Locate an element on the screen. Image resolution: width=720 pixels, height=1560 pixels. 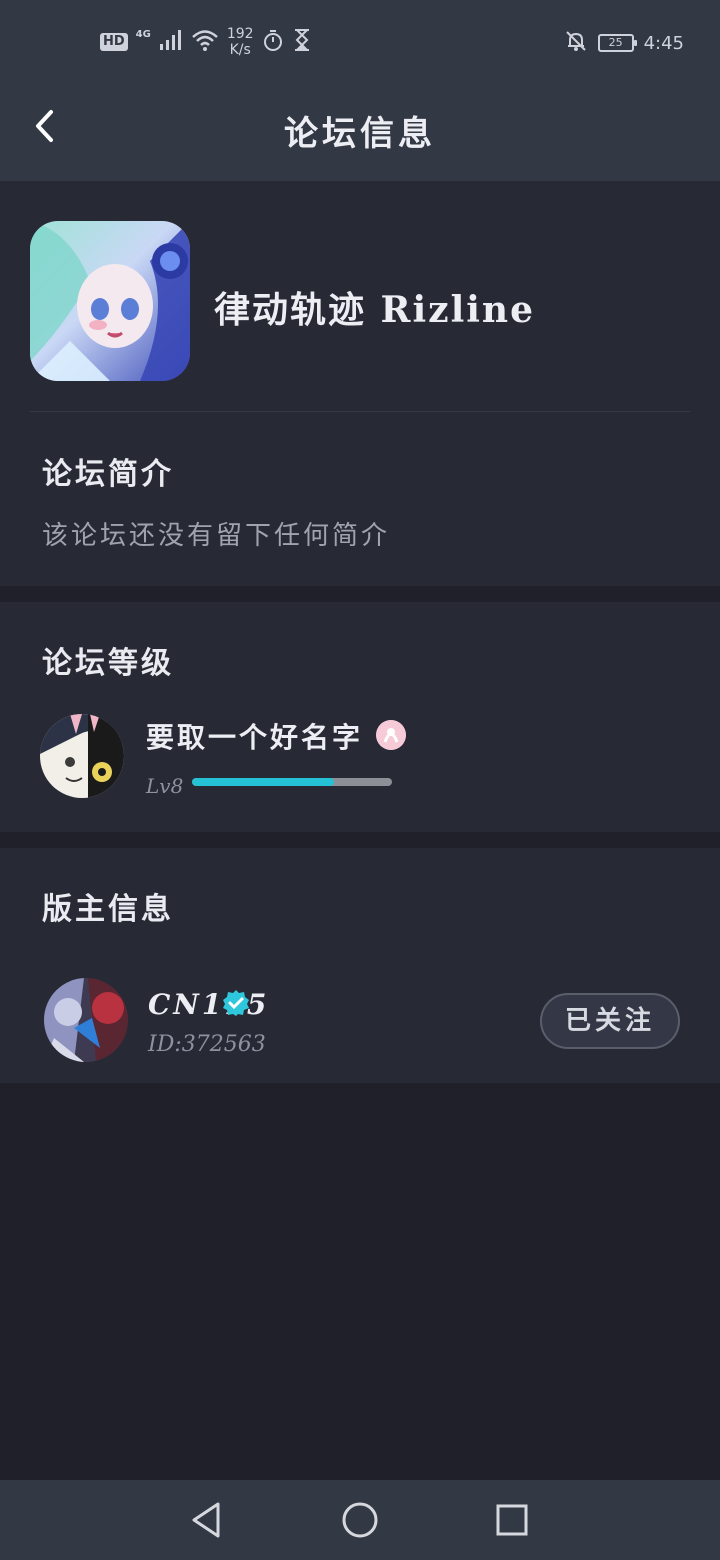
signal-icon is located at coordinates (171, 42).